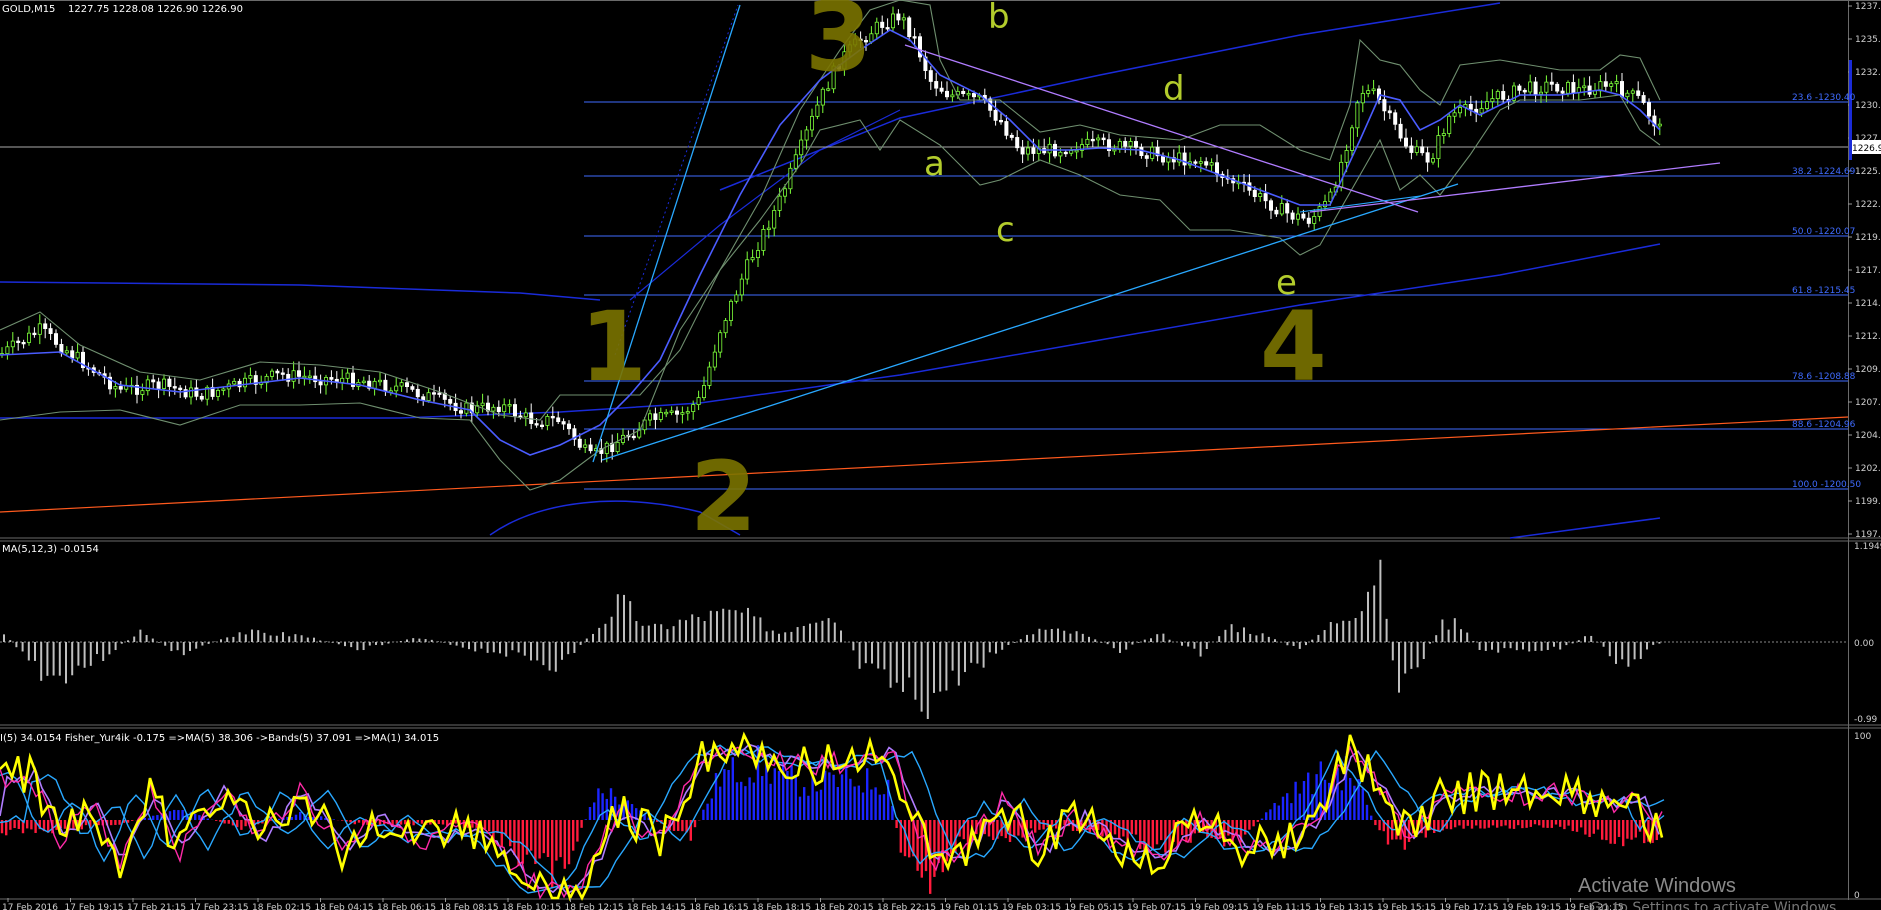 This screenshot has height=910, width=1881. What do you see at coordinates (1824, 425) in the screenshot?
I see `fib-level-label: 88.6 -1204.96` at bounding box center [1824, 425].